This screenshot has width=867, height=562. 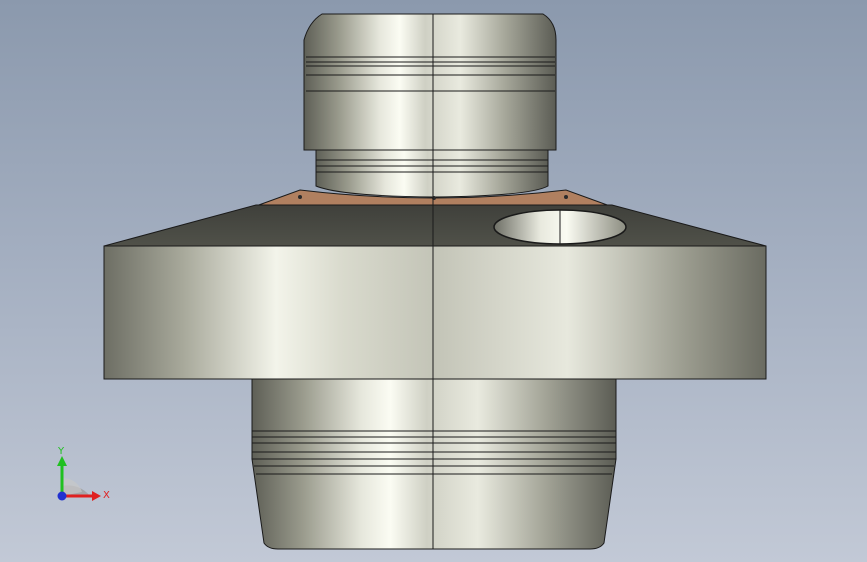 What do you see at coordinates (430, 105) in the screenshot?
I see `upper-neck` at bounding box center [430, 105].